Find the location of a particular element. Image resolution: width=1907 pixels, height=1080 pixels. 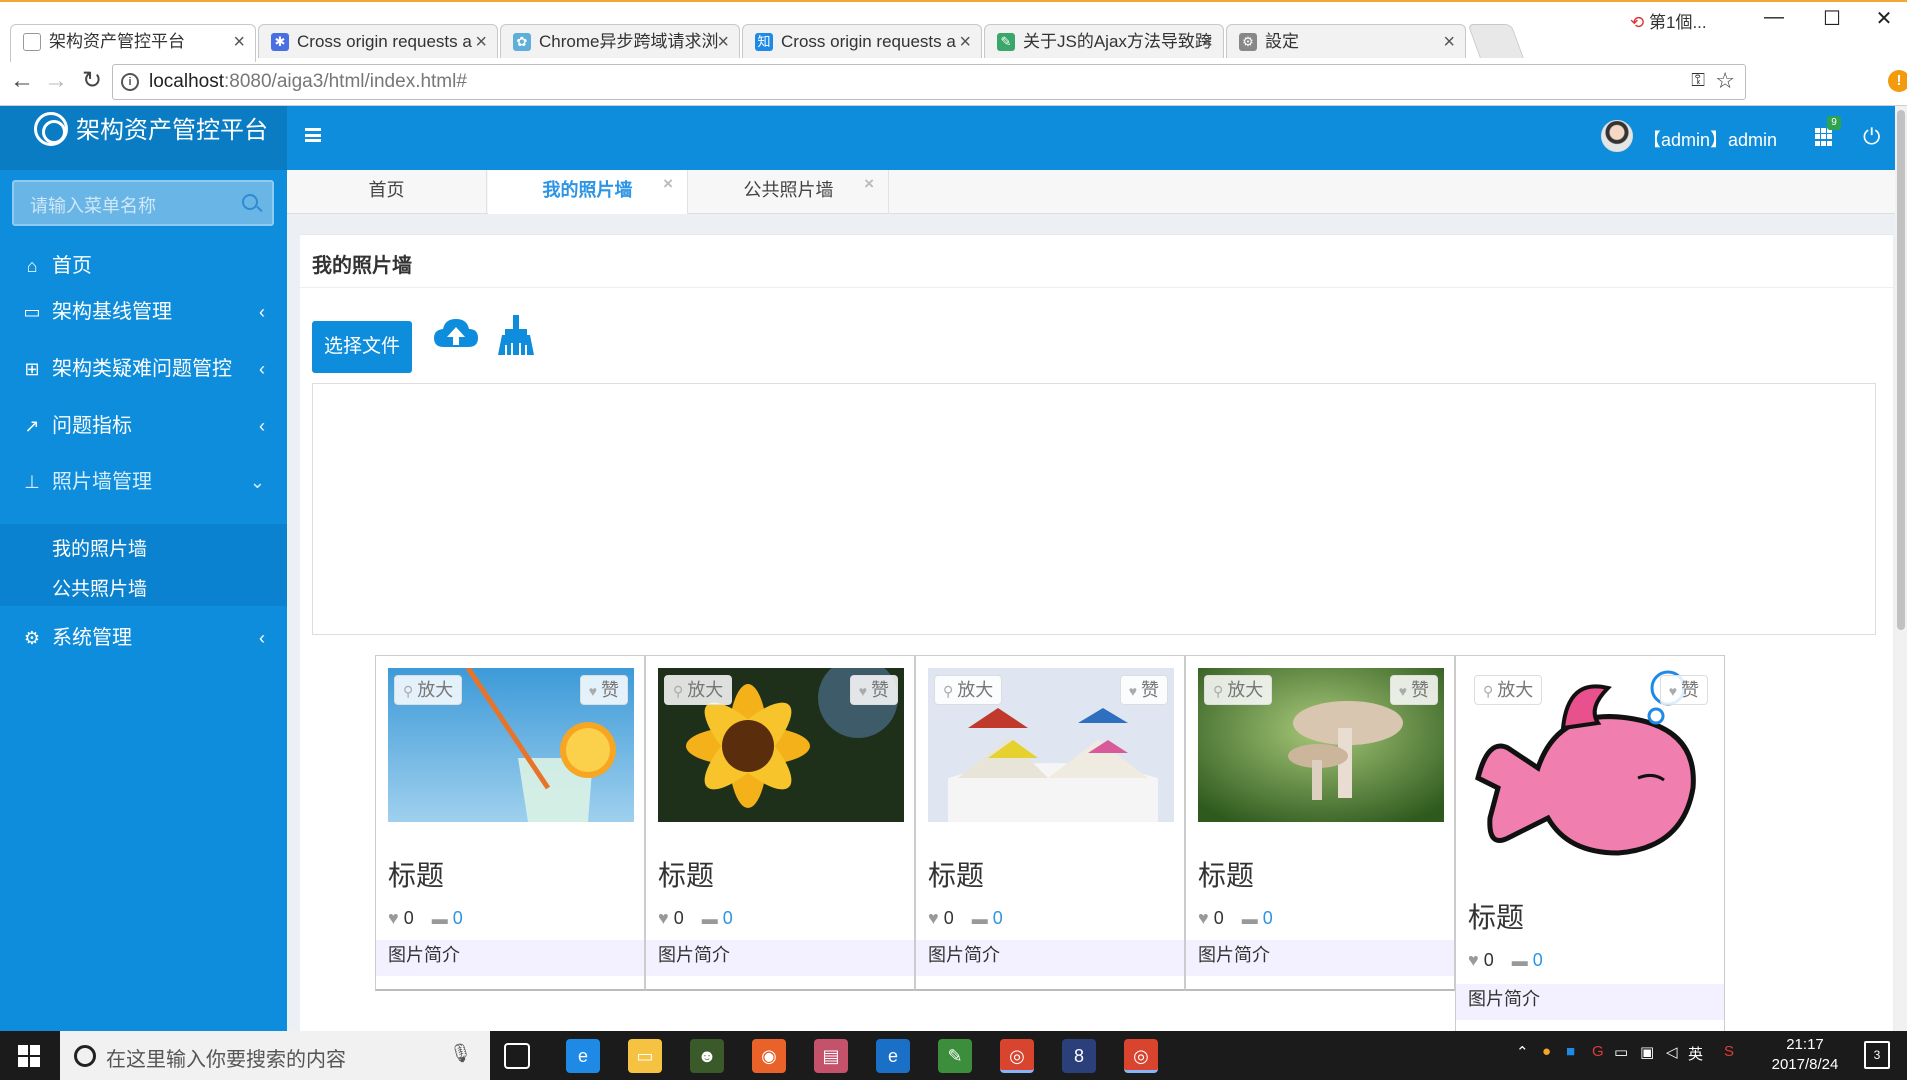

battery-icon: ▭ is located at coordinates (1621, 1052).